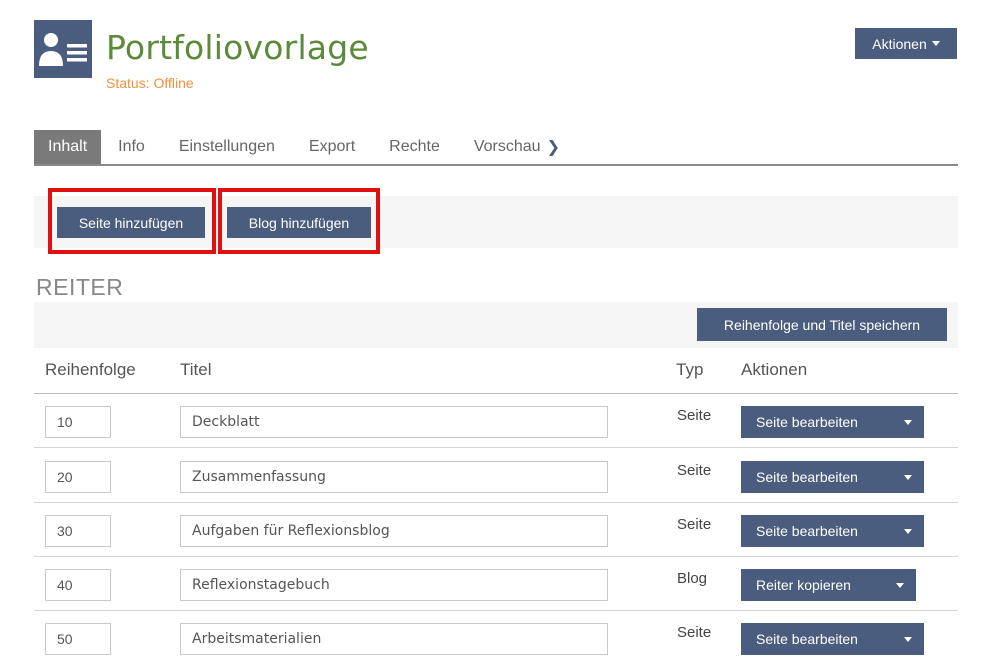  What do you see at coordinates (692, 578) in the screenshot?
I see `type-label: Blog` at bounding box center [692, 578].